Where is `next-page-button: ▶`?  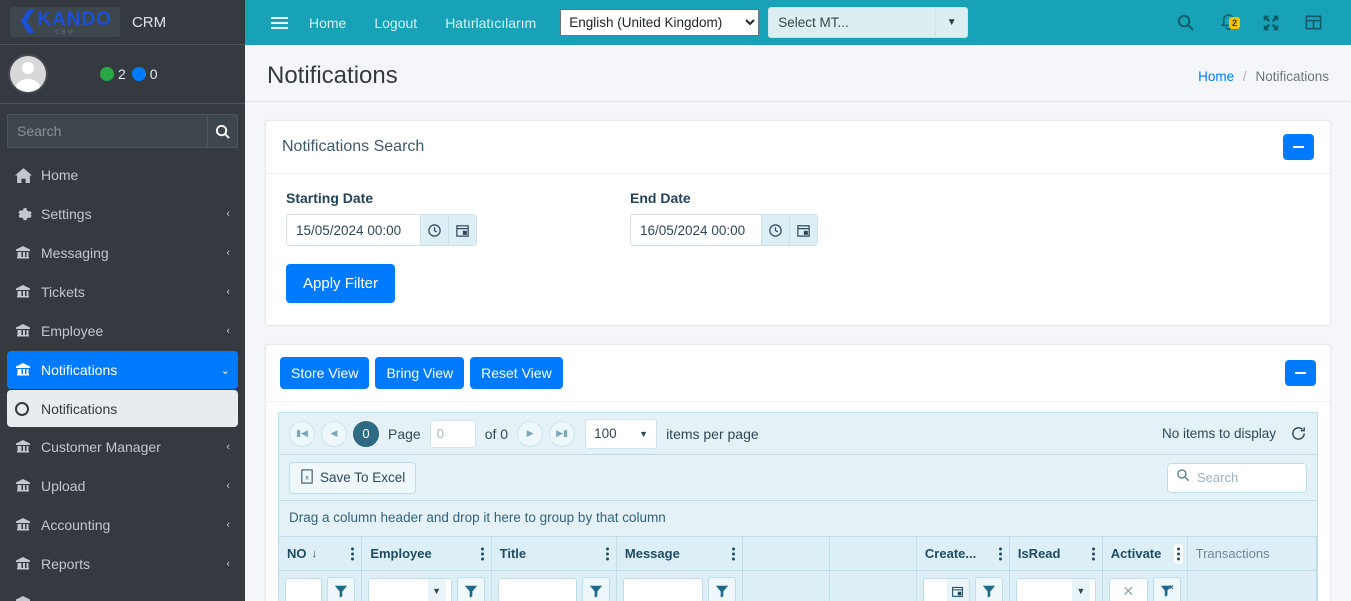
next-page-button: ▶ is located at coordinates (530, 433).